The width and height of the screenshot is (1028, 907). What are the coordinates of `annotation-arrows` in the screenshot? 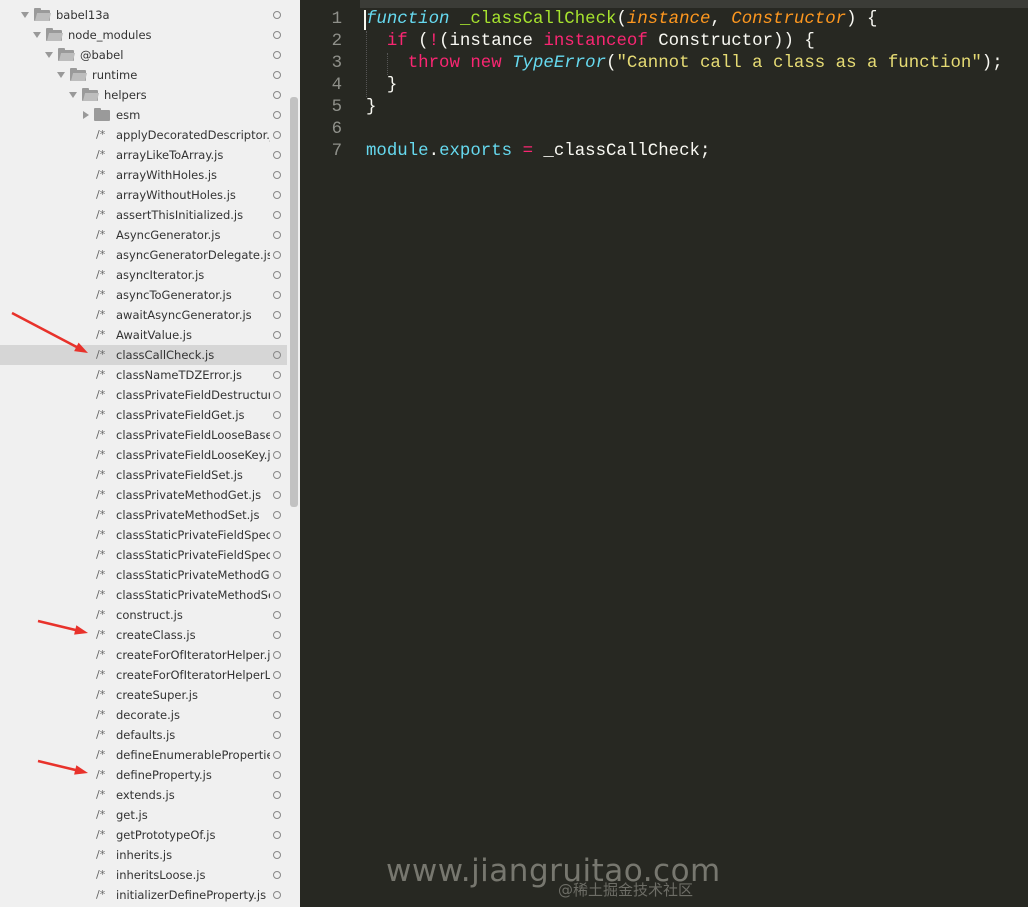 It's located at (49, 543).